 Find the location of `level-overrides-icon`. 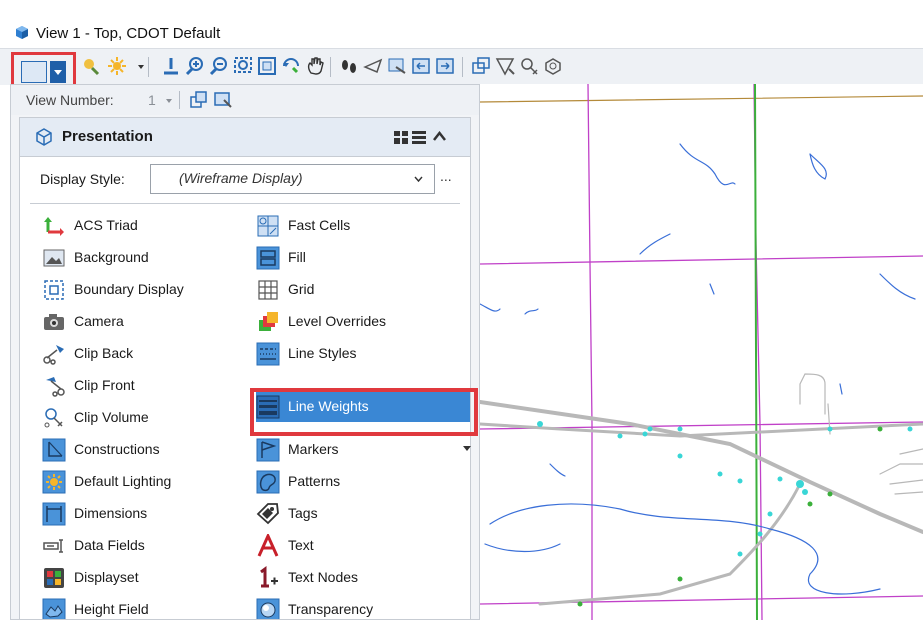

level-overrides-icon is located at coordinates (268, 322).